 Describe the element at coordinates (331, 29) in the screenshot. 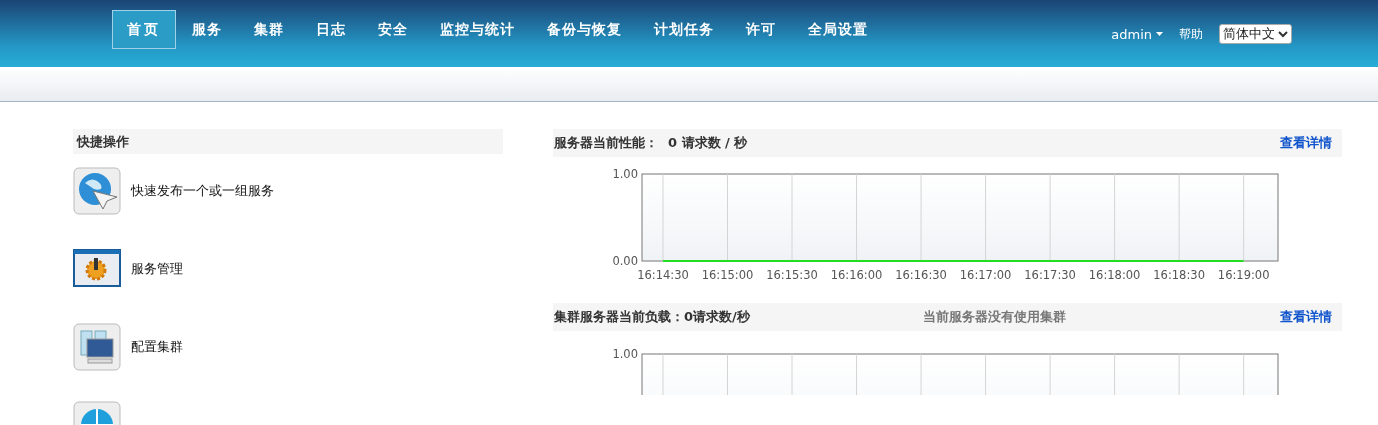

I see `nav-tab: 日志` at that location.